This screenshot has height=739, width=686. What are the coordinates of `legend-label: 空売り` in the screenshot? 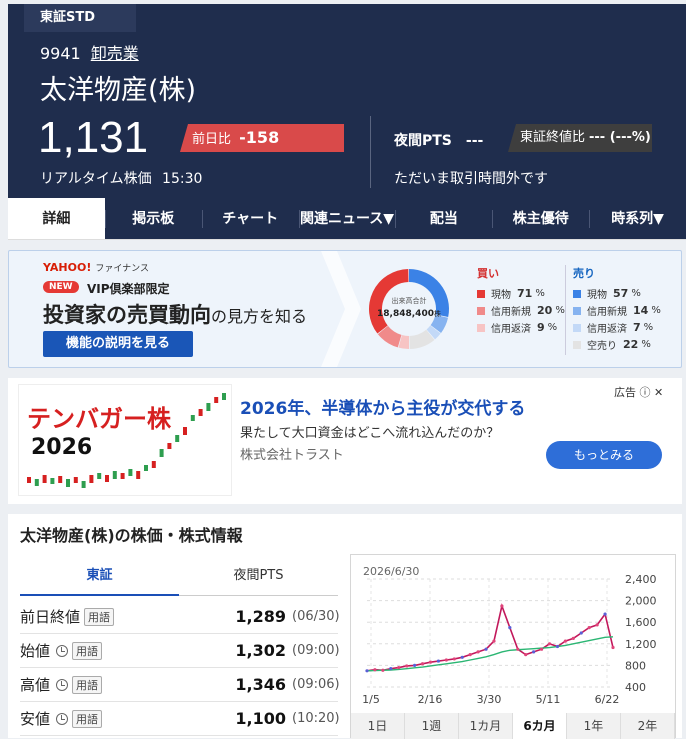 It's located at (602, 346).